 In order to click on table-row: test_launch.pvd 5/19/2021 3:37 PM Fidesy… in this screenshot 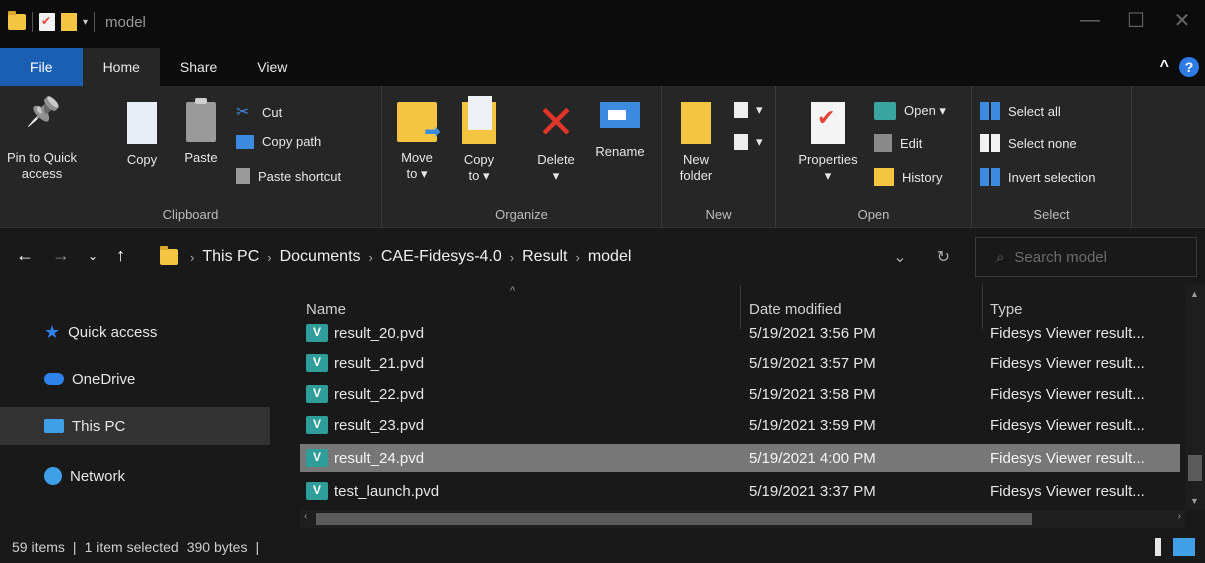, I will do `click(740, 491)`.